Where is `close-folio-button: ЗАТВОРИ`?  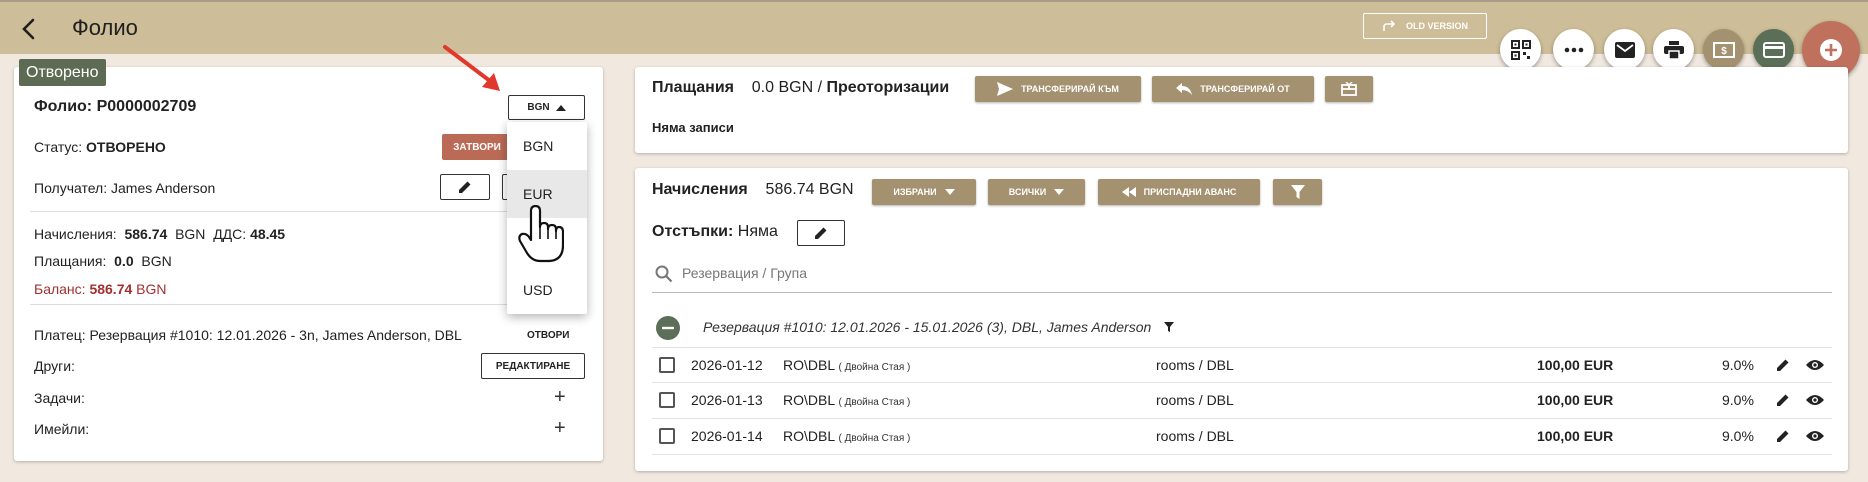
close-folio-button: ЗАТВОРИ is located at coordinates (477, 147).